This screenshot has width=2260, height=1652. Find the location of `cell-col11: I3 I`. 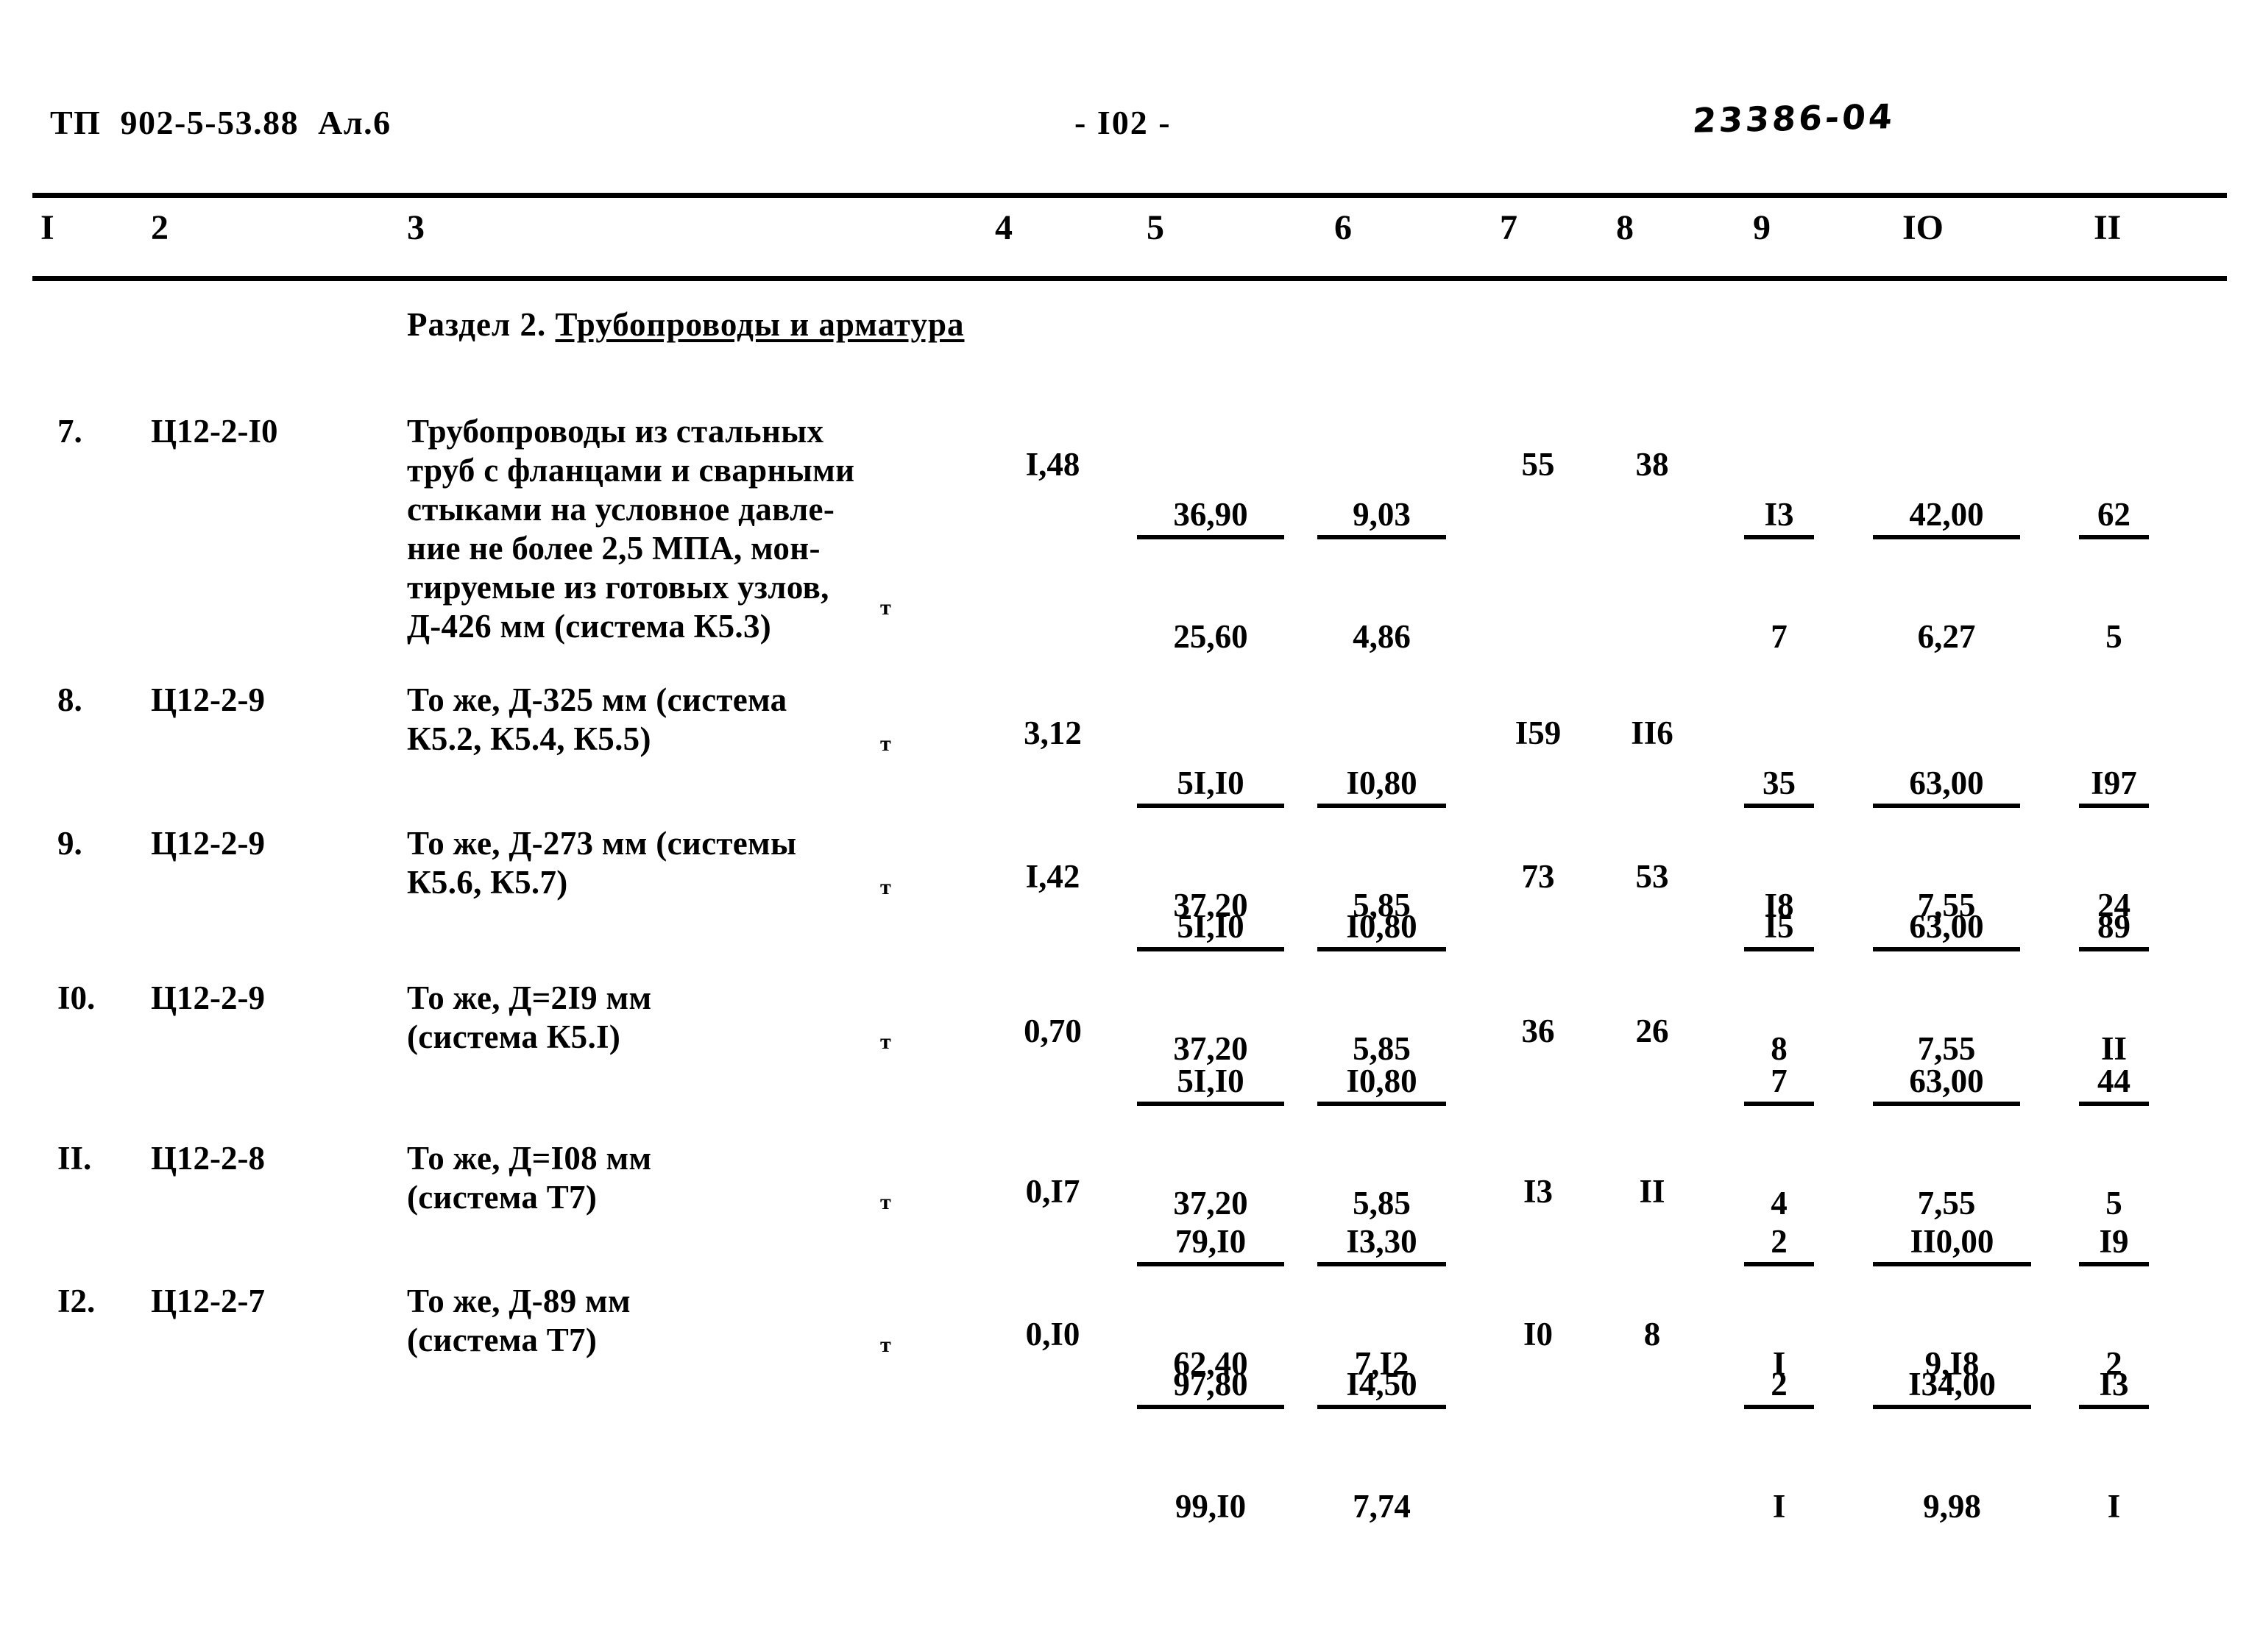

cell-col11: I3 I is located at coordinates (2114, 1445).